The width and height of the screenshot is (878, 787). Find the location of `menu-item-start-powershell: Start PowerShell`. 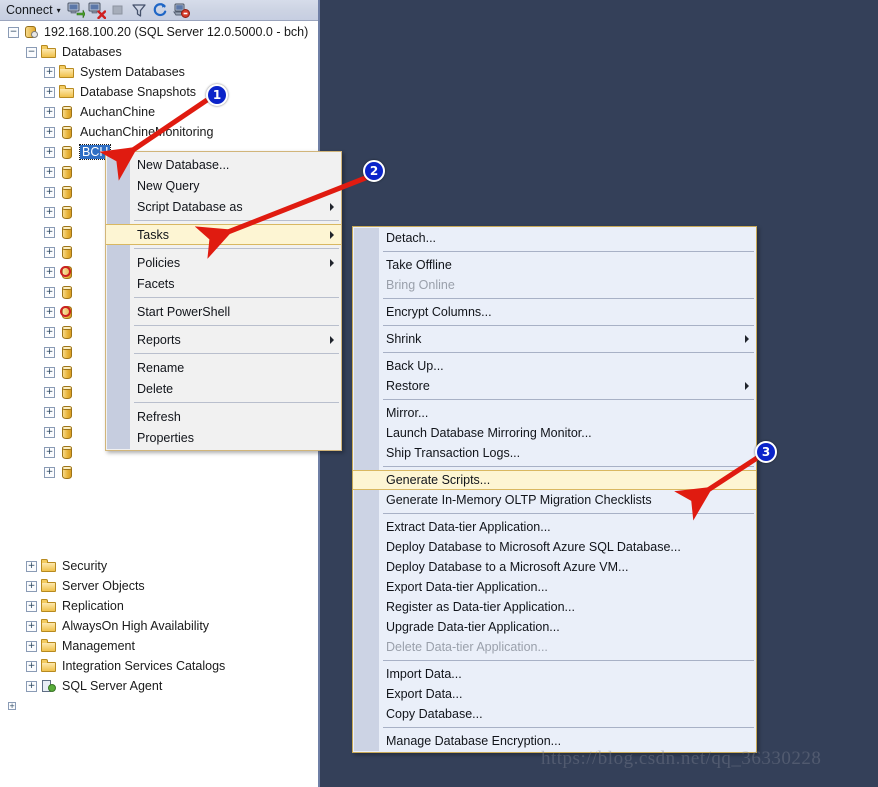

menu-item-start-powershell: Start PowerShell is located at coordinates (223, 311).